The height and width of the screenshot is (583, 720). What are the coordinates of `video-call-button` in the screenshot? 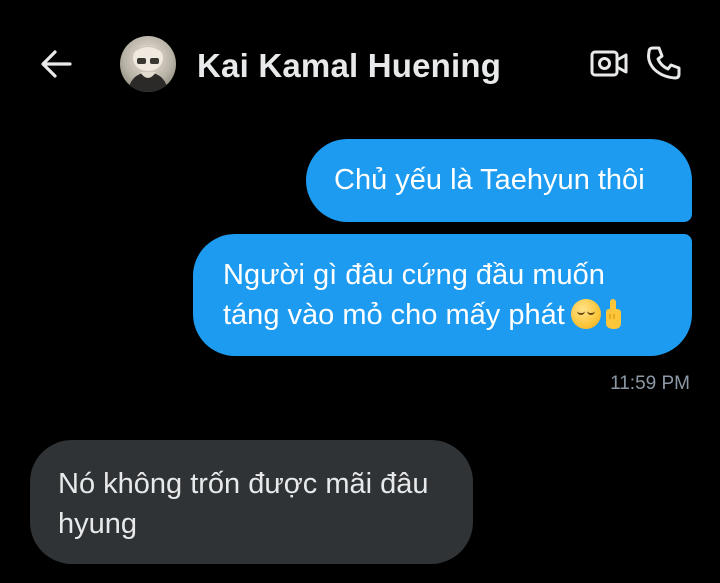 It's located at (609, 64).